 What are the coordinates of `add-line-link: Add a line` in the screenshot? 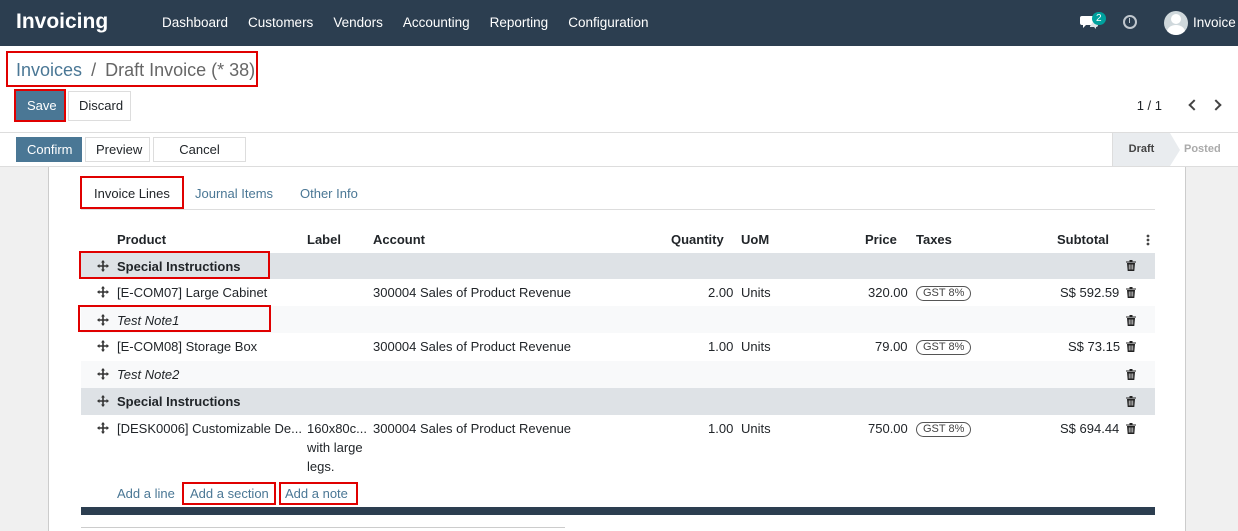 It's located at (146, 493).